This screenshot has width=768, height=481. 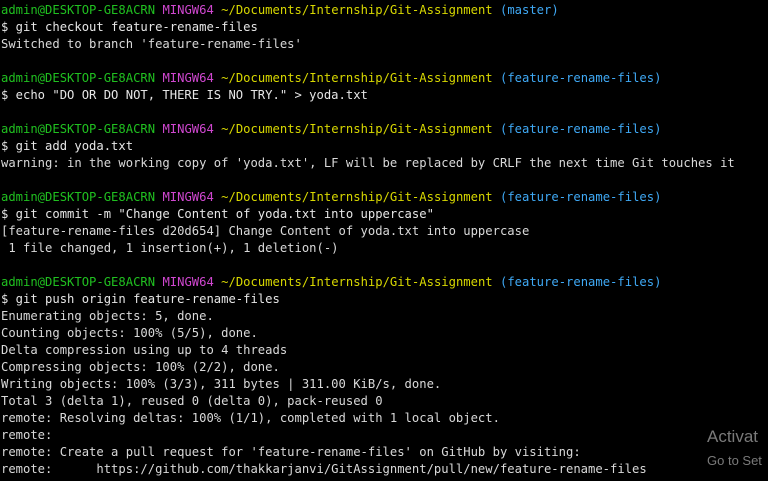 I want to click on command-line: $ git push origin feature-rename-files, so click(x=140, y=299).